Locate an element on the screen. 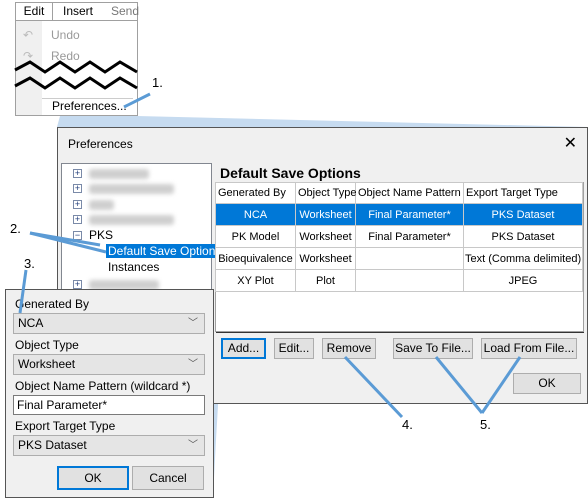 This screenshot has width=588, height=501. edit-cancel-button: Cancel is located at coordinates (168, 478).